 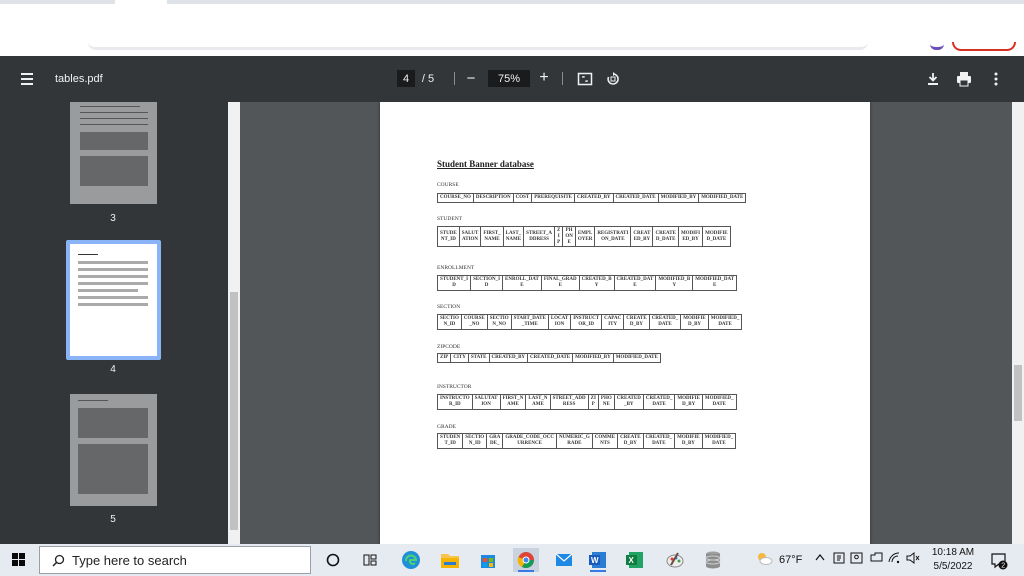 I want to click on thumbnail-page-label: 4, so click(x=113, y=369).